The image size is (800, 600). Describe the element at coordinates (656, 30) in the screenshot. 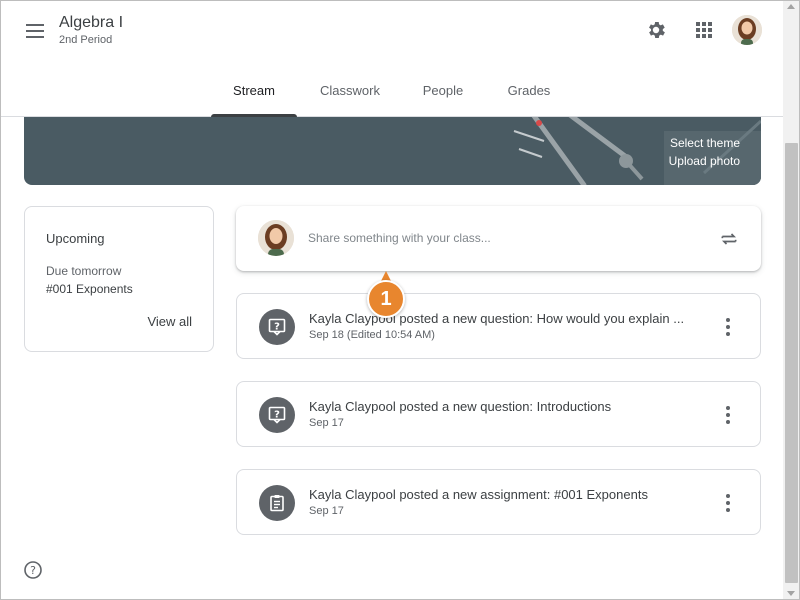

I see `gear-icon` at that location.